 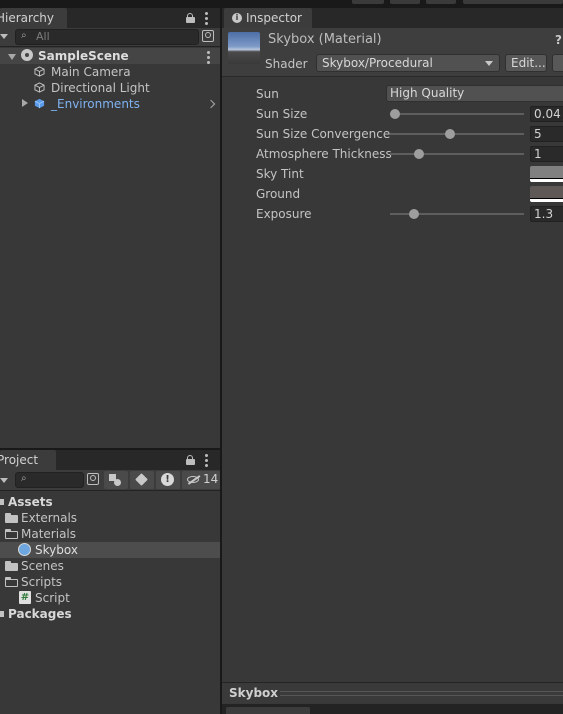 I want to click on atmosphere-thickness-slider, so click(x=457, y=154).